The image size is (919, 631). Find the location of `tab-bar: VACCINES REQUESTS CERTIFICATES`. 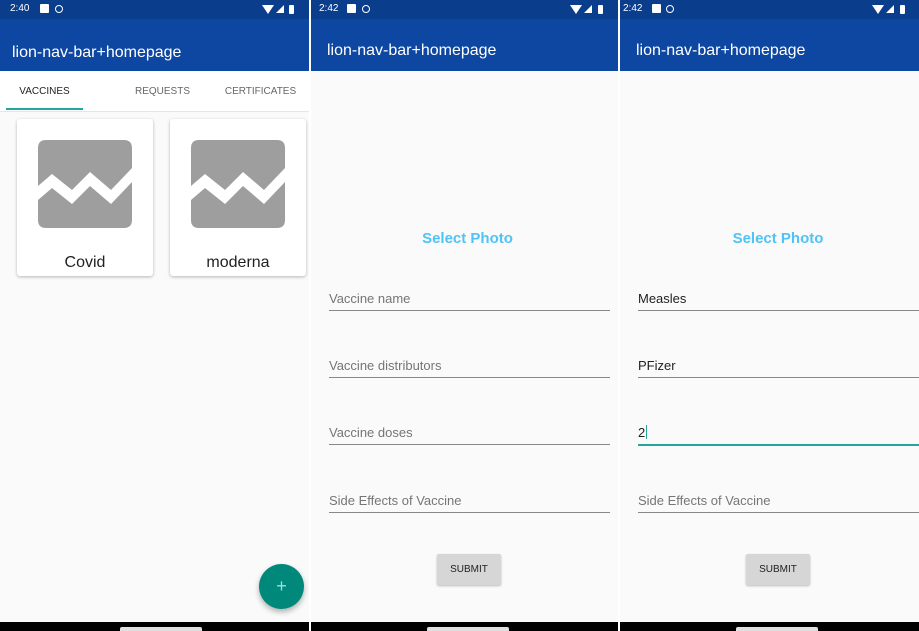

tab-bar: VACCINES REQUESTS CERTIFICATES is located at coordinates (154, 91).